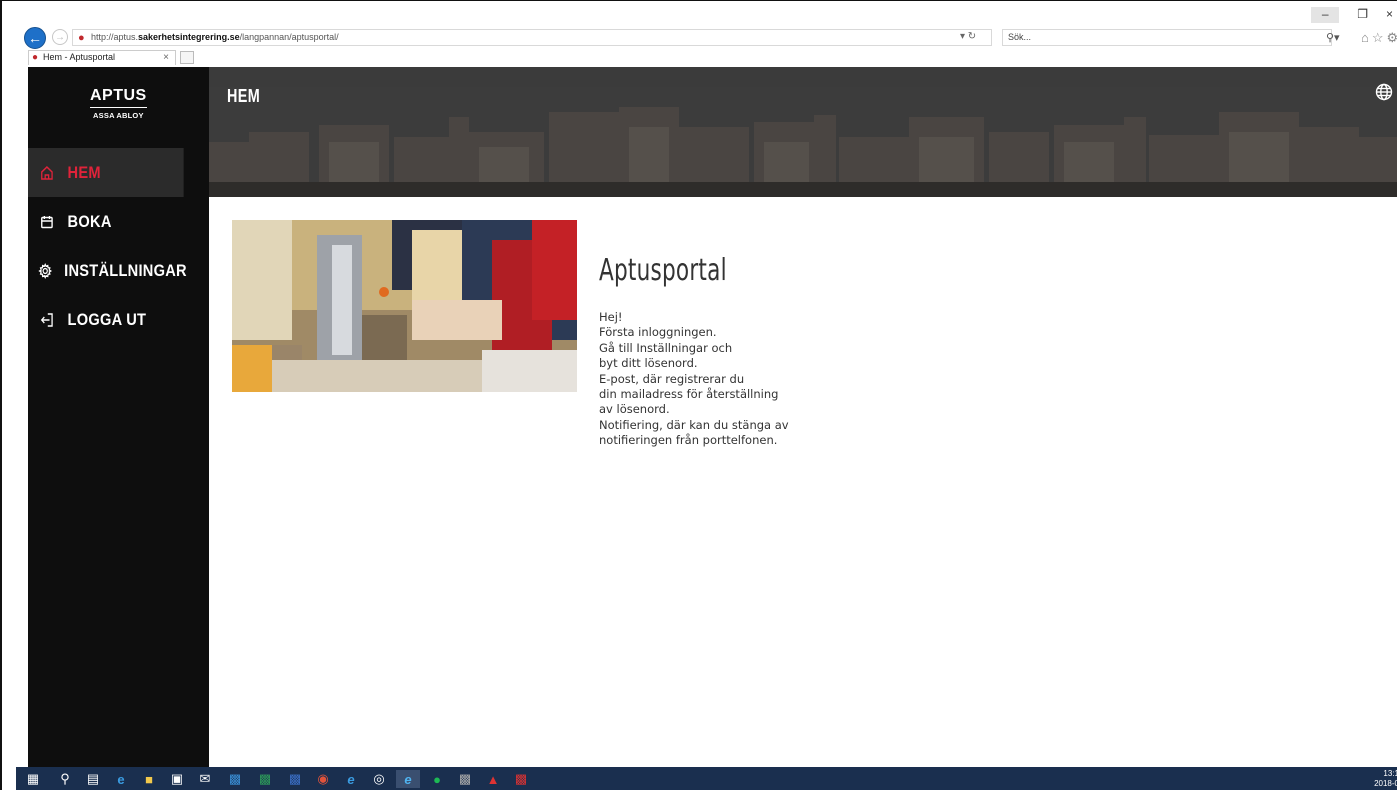 The image size is (1397, 790). What do you see at coordinates (1325, 15) in the screenshot?
I see `minimize-icon: –` at bounding box center [1325, 15].